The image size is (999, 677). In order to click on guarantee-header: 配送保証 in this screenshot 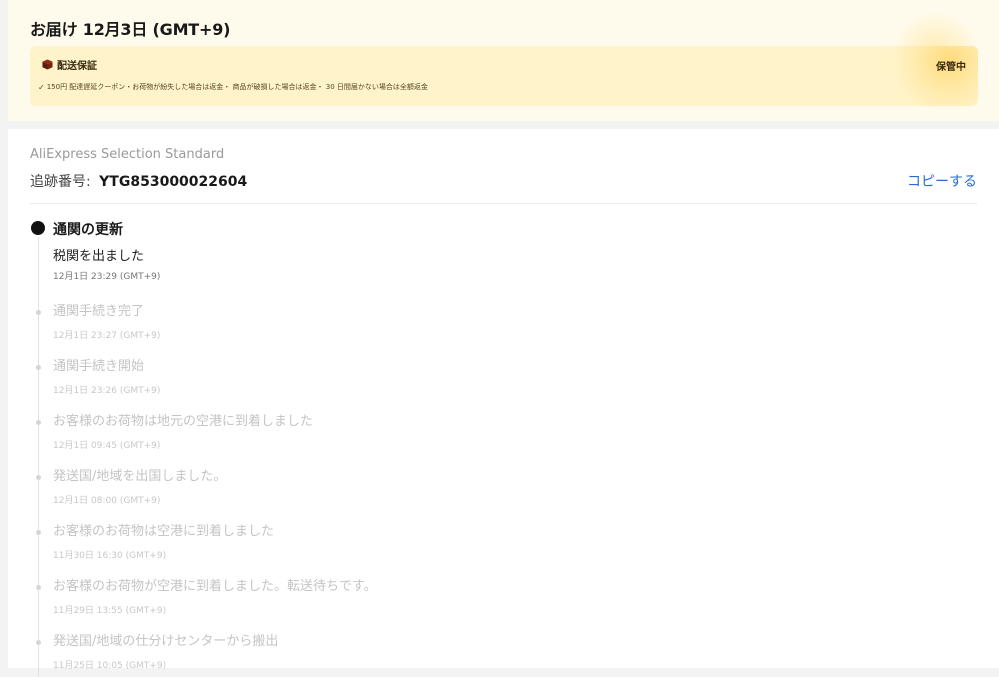, I will do `click(69, 64)`.